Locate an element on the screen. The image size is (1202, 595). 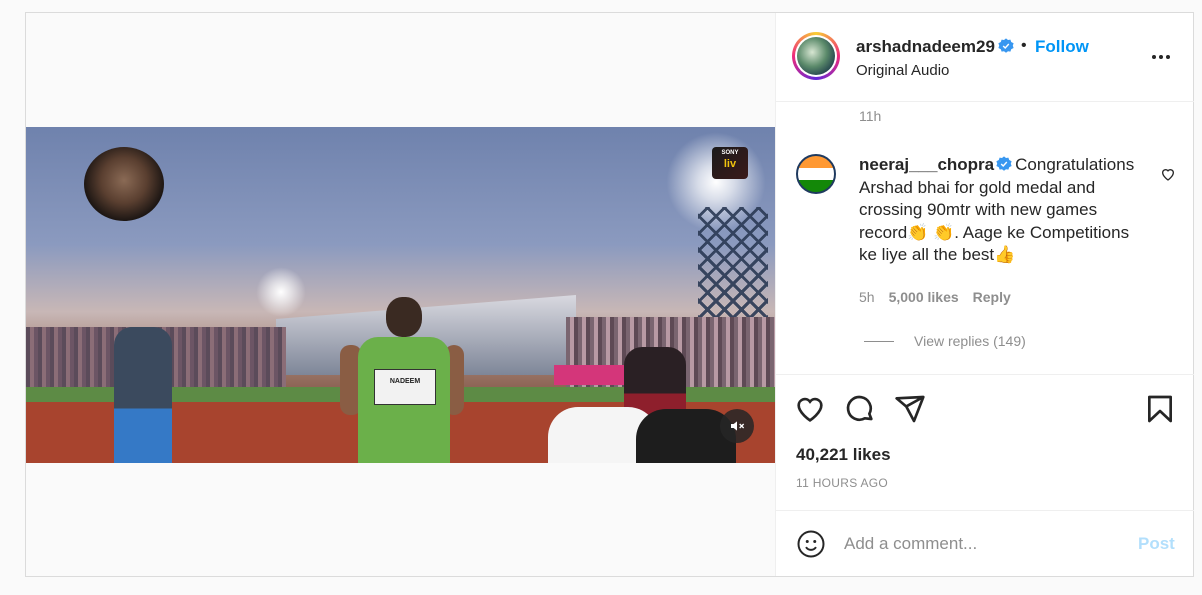
emoji-icon is located at coordinates (811, 544).